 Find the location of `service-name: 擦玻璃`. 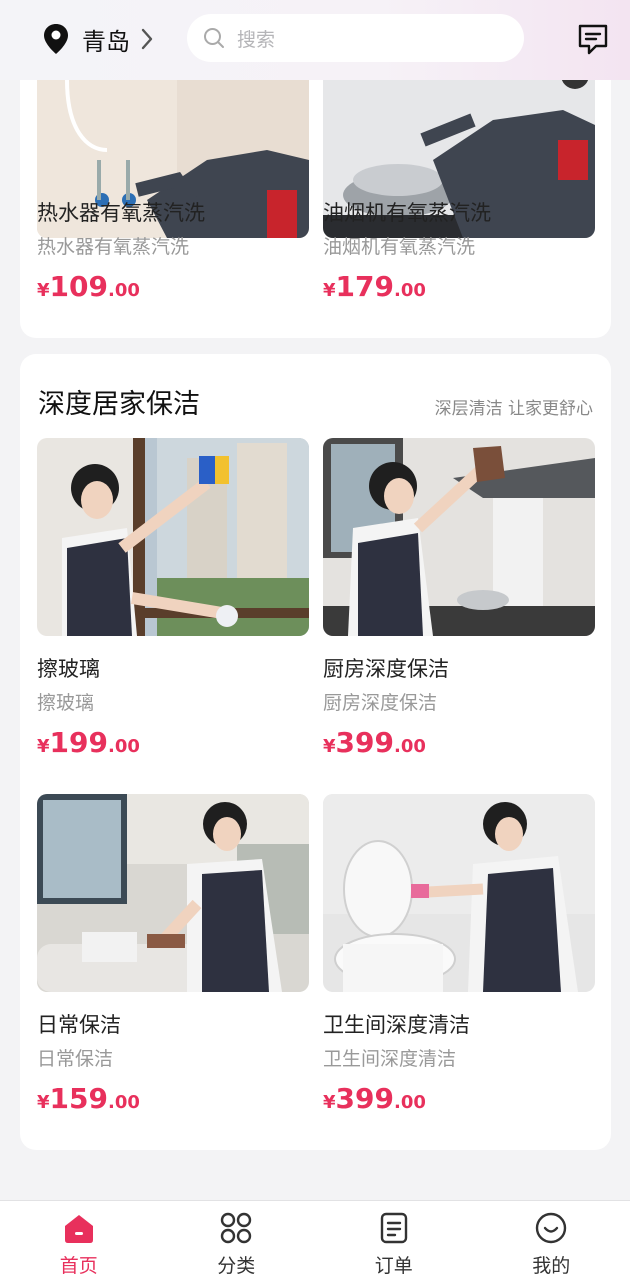

service-name: 擦玻璃 is located at coordinates (68, 669).